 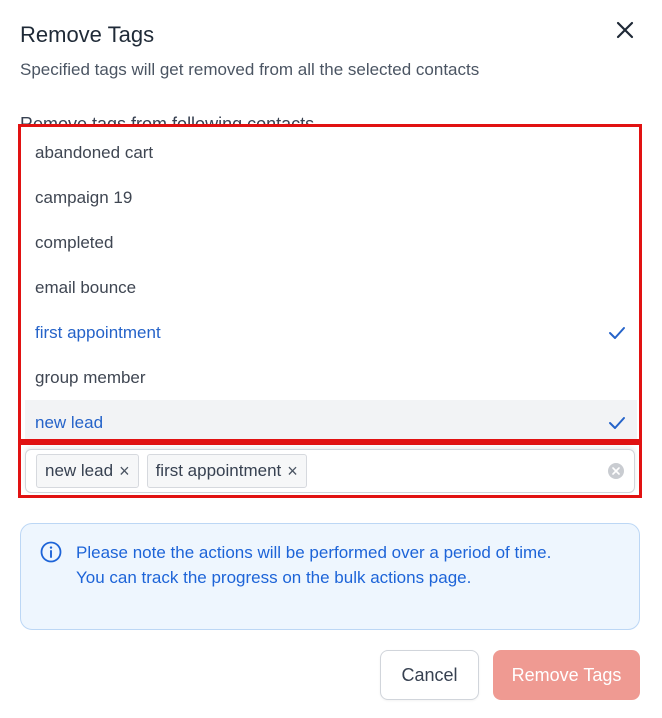 What do you see at coordinates (94, 152) in the screenshot?
I see `option-label: abandoned cart` at bounding box center [94, 152].